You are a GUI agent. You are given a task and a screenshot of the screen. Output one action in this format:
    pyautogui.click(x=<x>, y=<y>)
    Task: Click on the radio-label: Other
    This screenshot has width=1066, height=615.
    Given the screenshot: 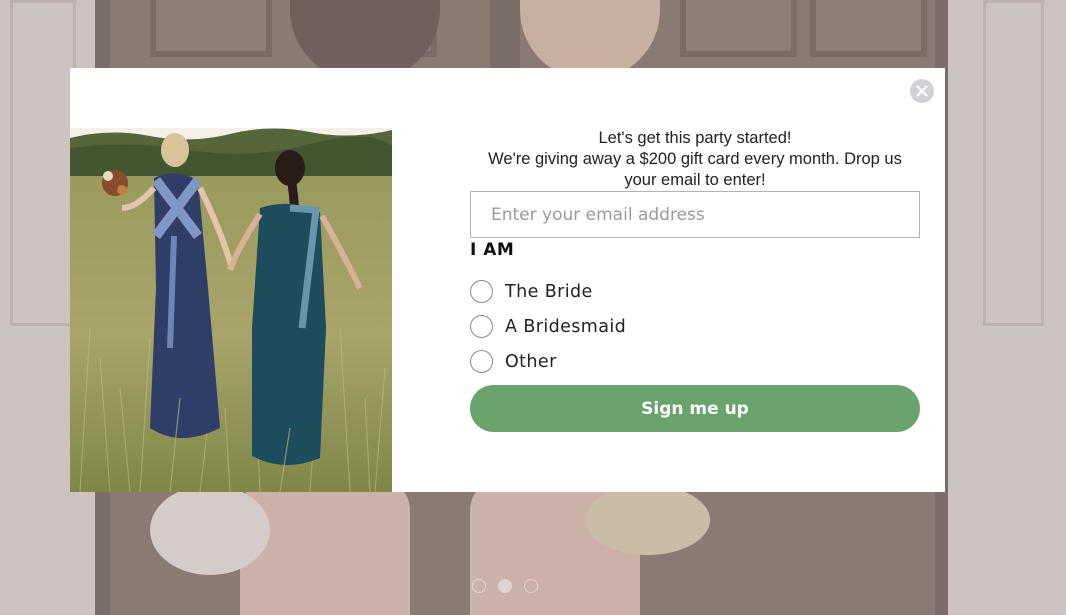 What is the action you would take?
    pyautogui.click(x=531, y=361)
    